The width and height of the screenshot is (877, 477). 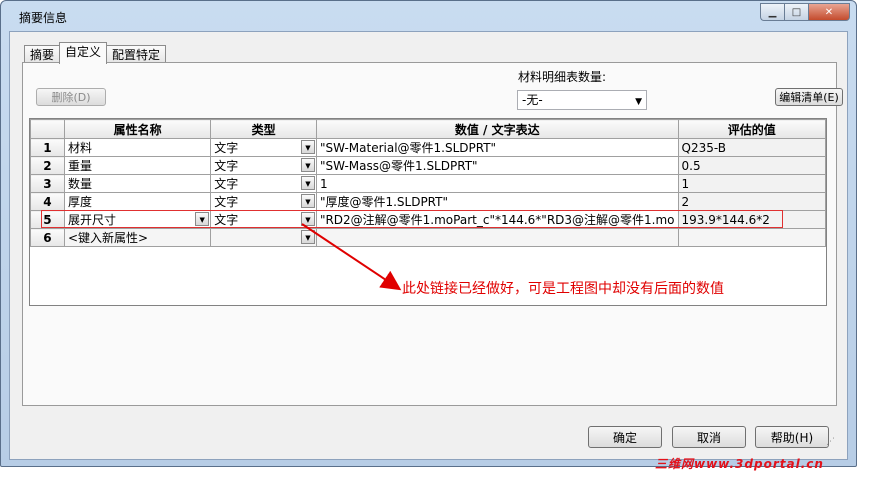 What do you see at coordinates (751, 165) in the screenshot?
I see `evaluated-value-cell: 0.5` at bounding box center [751, 165].